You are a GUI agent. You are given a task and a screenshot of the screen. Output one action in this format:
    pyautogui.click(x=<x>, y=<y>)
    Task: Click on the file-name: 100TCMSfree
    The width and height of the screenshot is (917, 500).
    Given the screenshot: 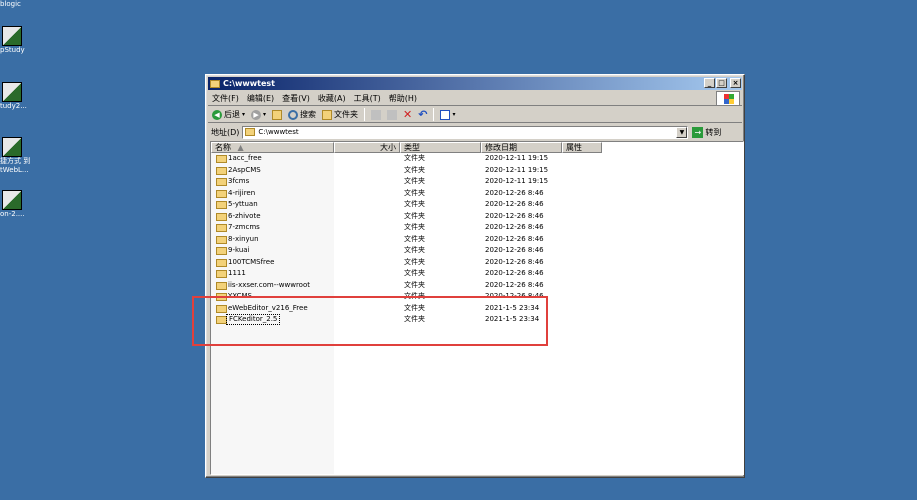 What is the action you would take?
    pyautogui.click(x=251, y=261)
    